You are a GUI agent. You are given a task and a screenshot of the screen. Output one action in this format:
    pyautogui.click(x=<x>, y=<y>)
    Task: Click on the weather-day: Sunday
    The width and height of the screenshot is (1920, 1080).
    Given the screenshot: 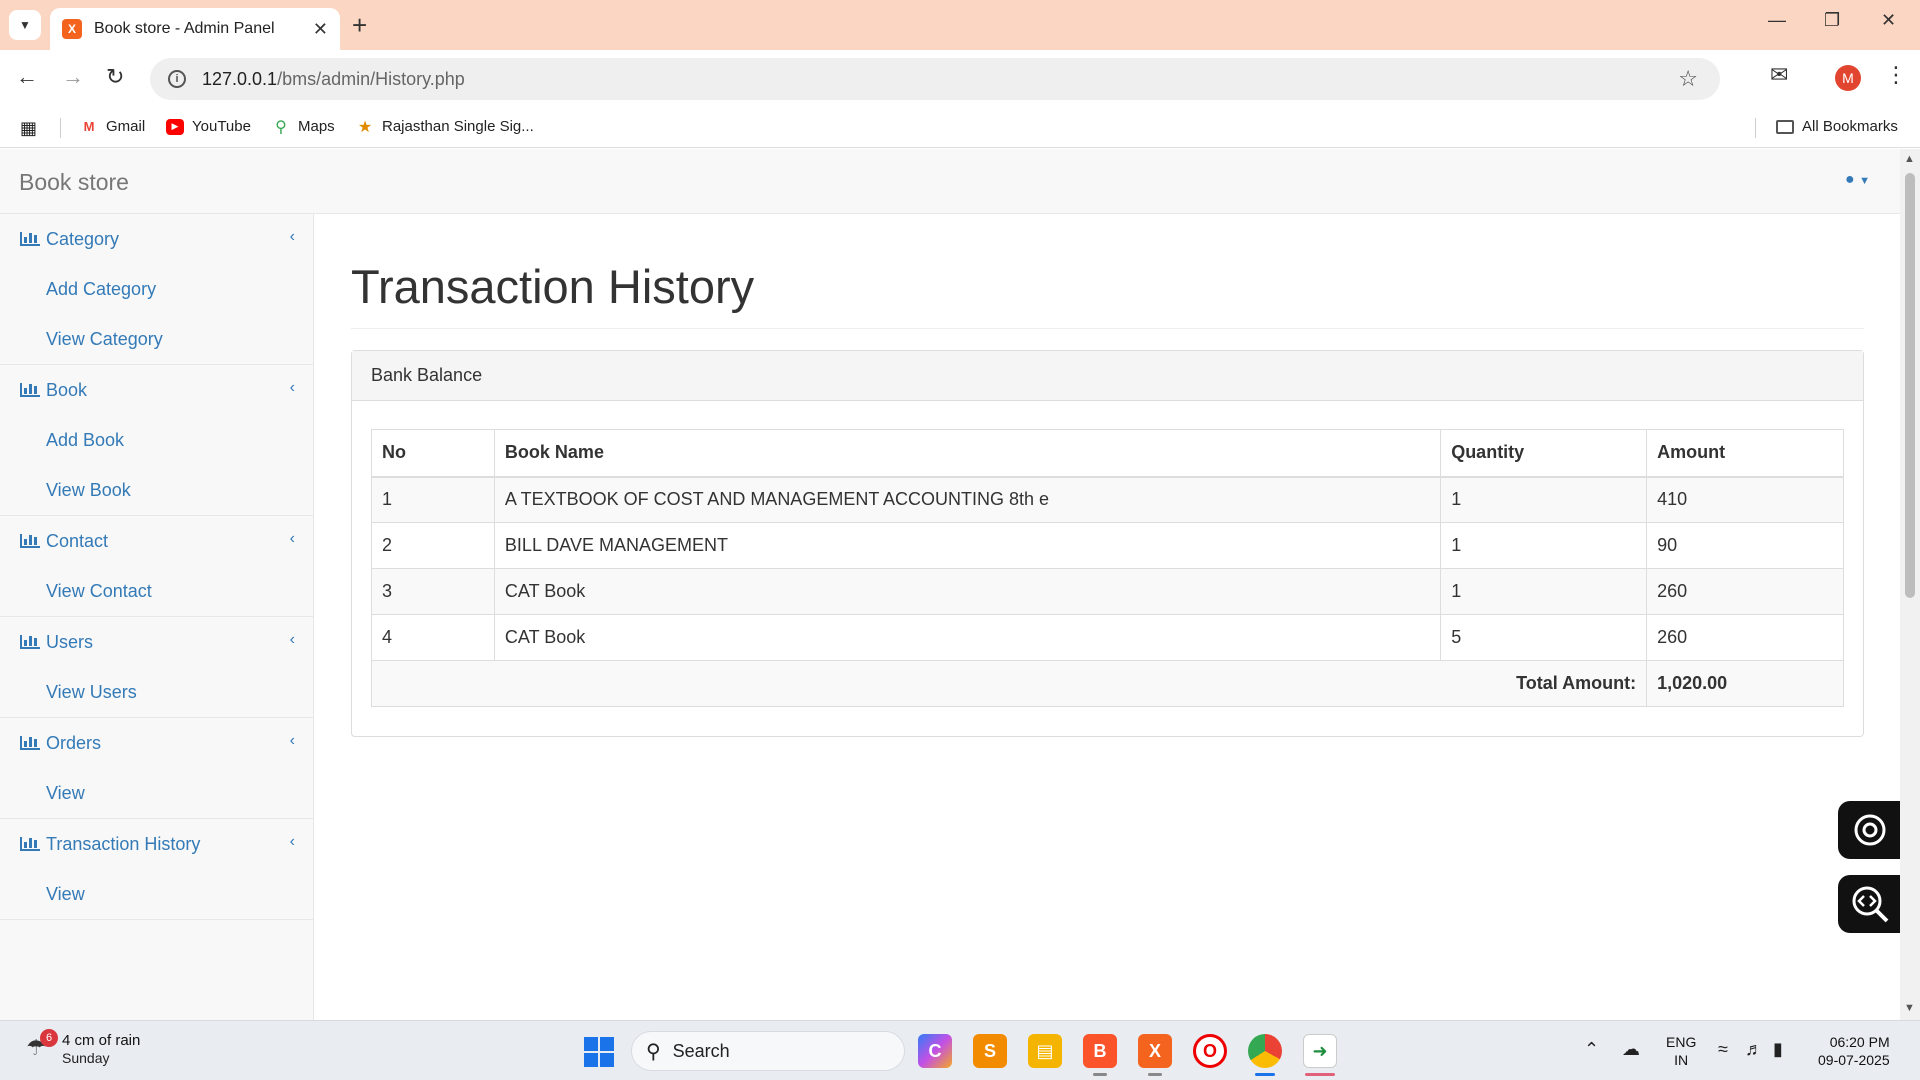 What is the action you would take?
    pyautogui.click(x=86, y=1058)
    